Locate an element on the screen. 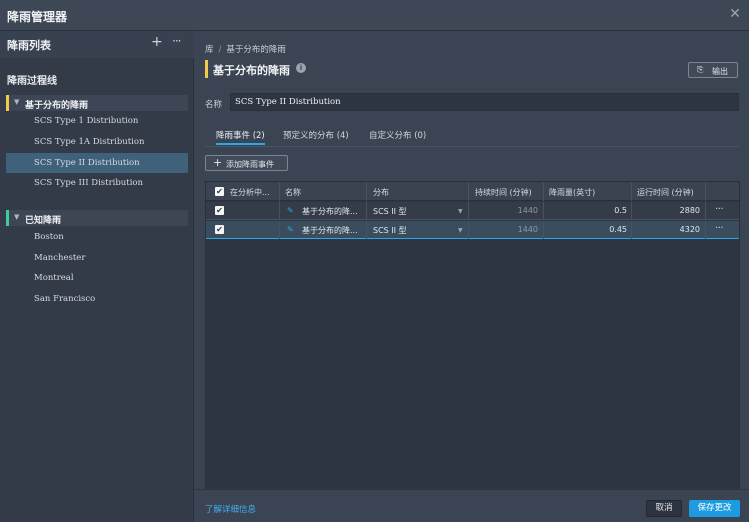  rainfall-value: 0.5 is located at coordinates (601, 210).